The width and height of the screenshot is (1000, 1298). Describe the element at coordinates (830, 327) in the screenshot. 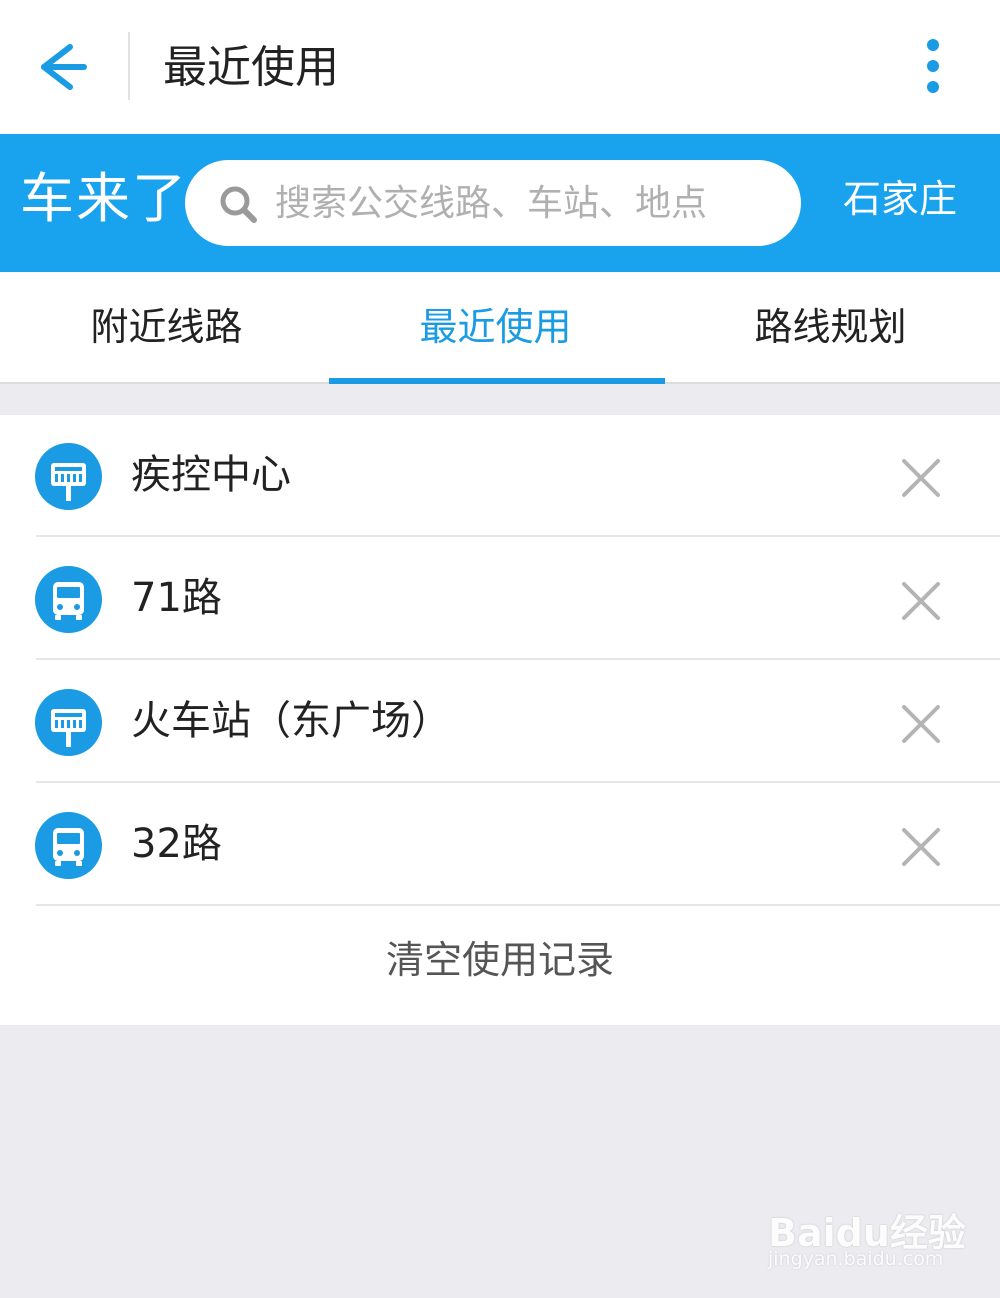

I see `tab-route-planning: 路线规划` at that location.